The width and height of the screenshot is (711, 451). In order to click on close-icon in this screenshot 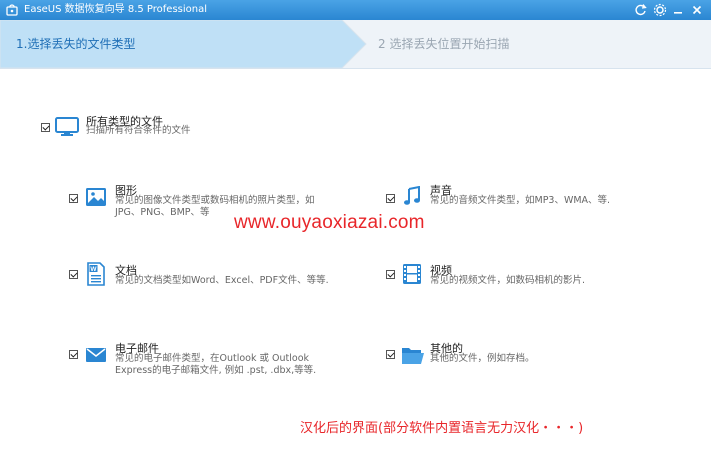, I will do `click(697, 10)`.